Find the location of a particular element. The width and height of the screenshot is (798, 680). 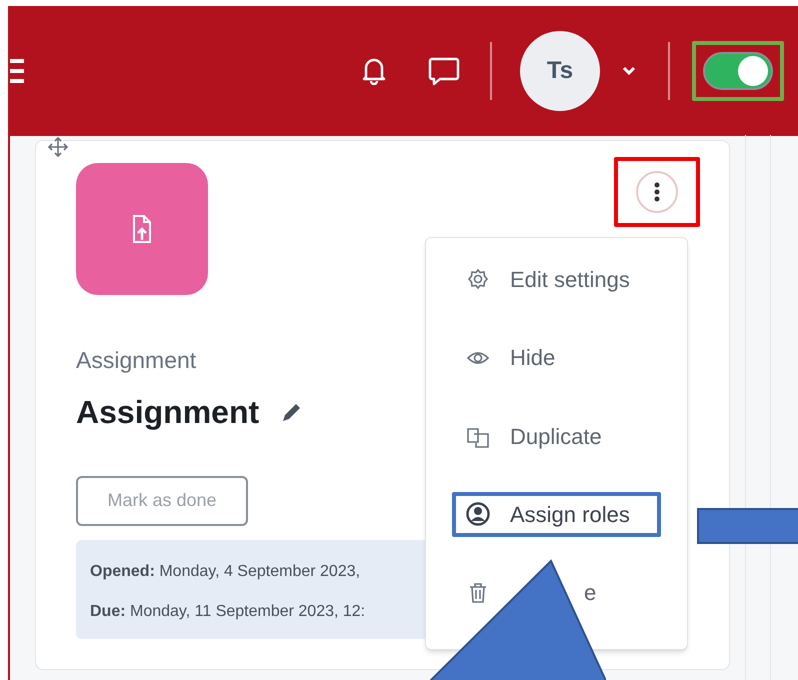

menu-item: Duplicate is located at coordinates (529, 436).